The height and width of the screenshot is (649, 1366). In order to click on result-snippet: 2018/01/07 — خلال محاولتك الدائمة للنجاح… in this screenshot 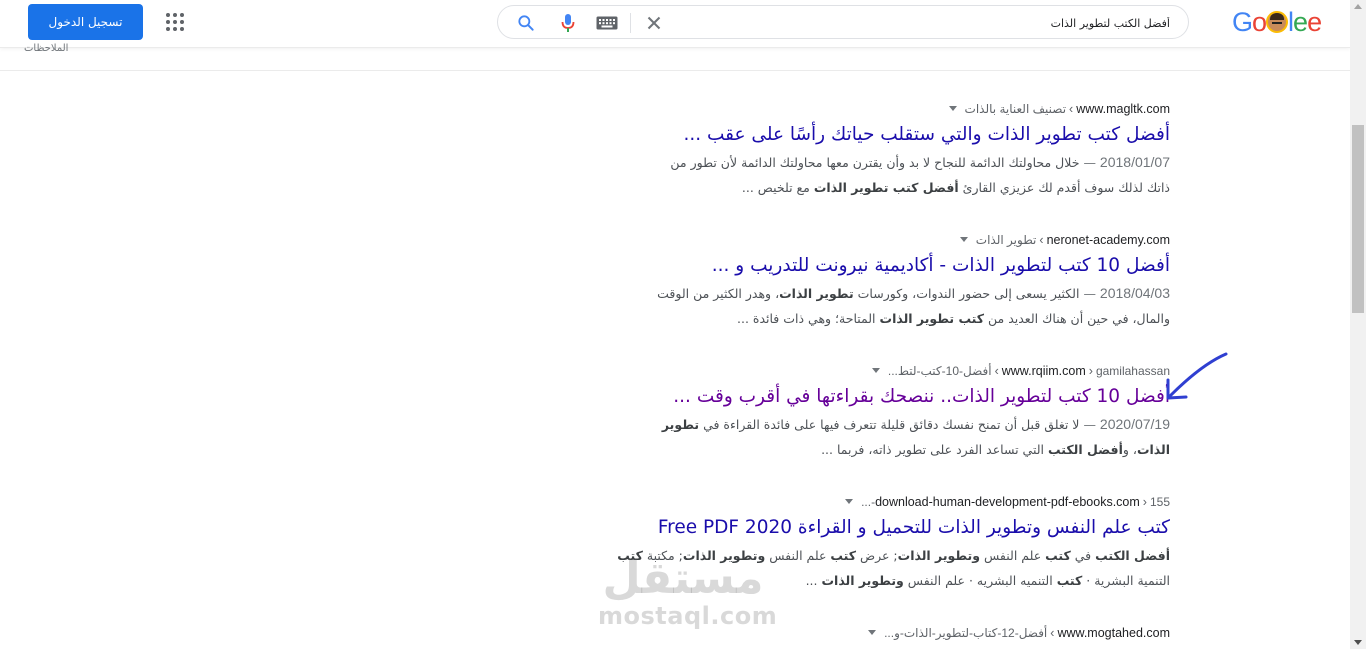, I will do `click(920, 174)`.